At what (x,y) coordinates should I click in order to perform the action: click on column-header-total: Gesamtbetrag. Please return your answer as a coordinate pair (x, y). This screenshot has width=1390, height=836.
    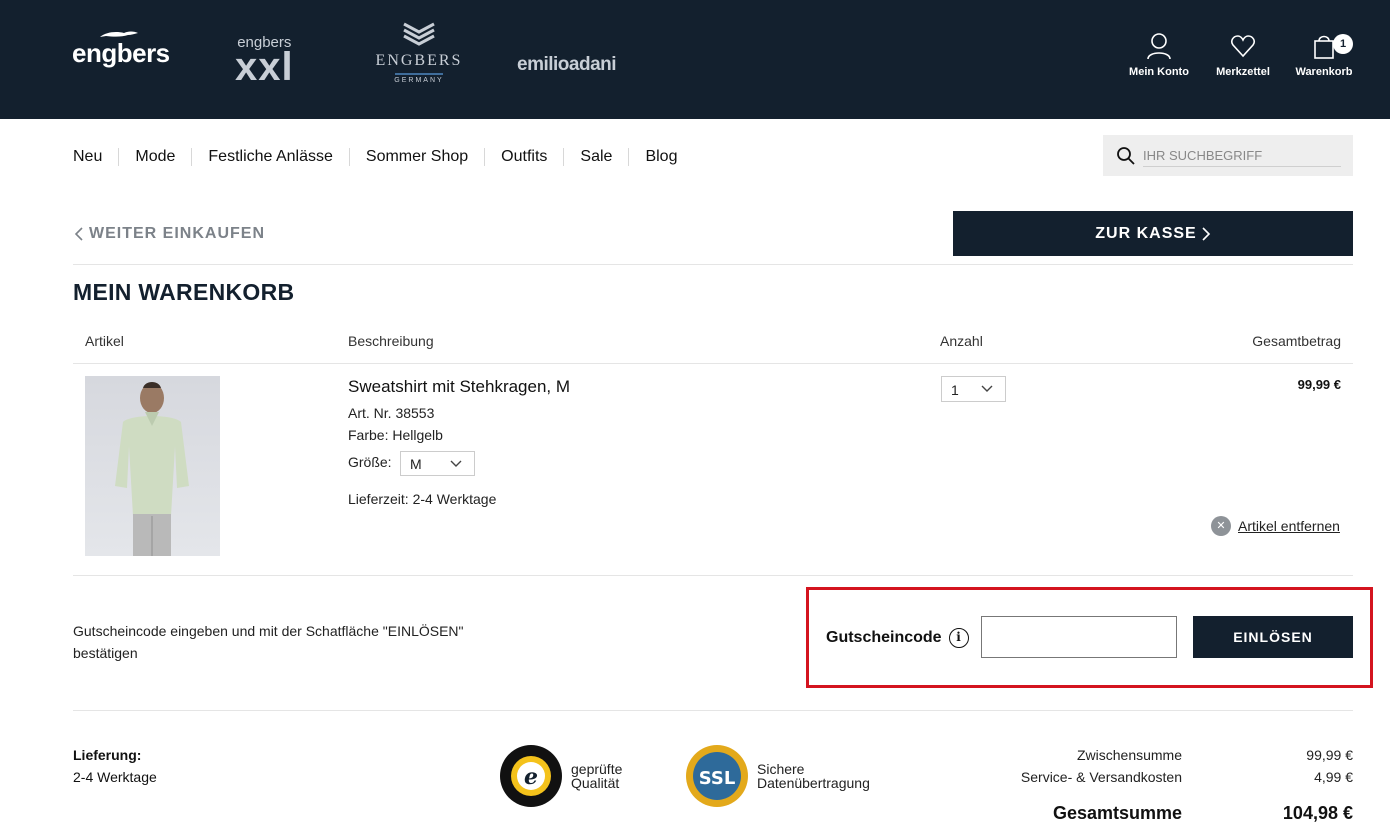
    Looking at the image, I should click on (1296, 341).